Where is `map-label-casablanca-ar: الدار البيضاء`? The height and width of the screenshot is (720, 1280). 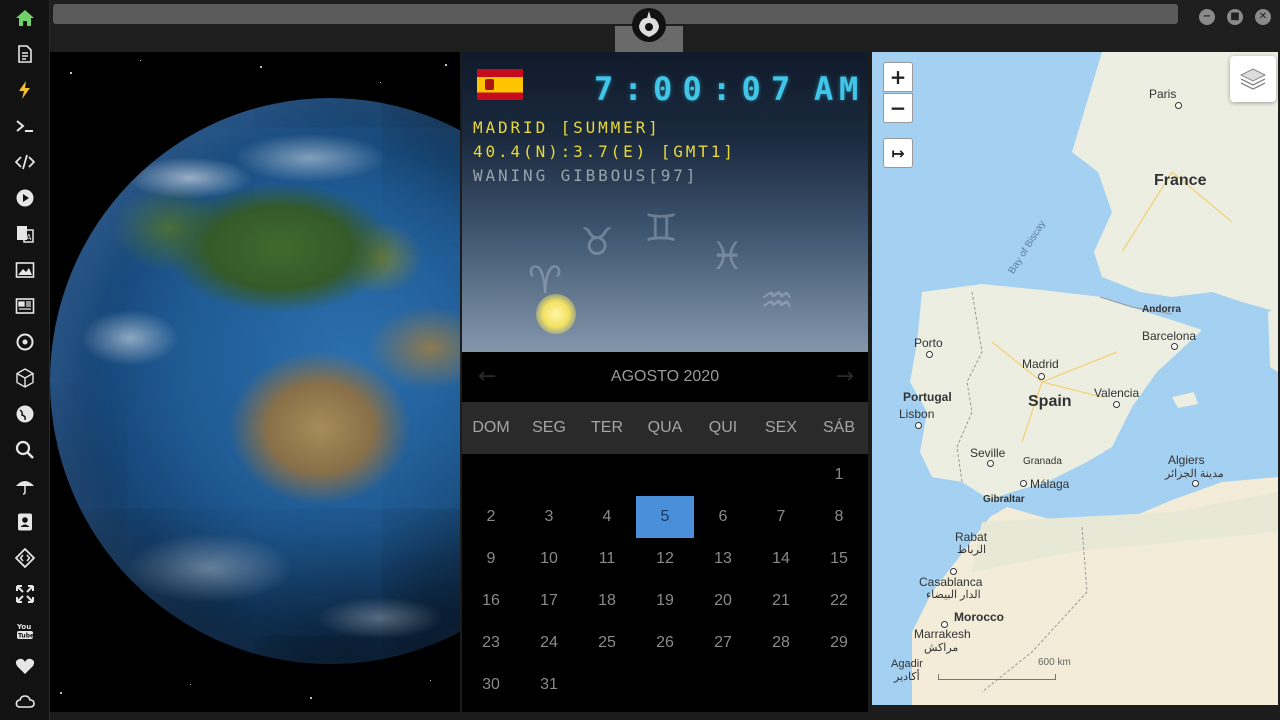 map-label-casablanca-ar: الدار البيضاء is located at coordinates (953, 595).